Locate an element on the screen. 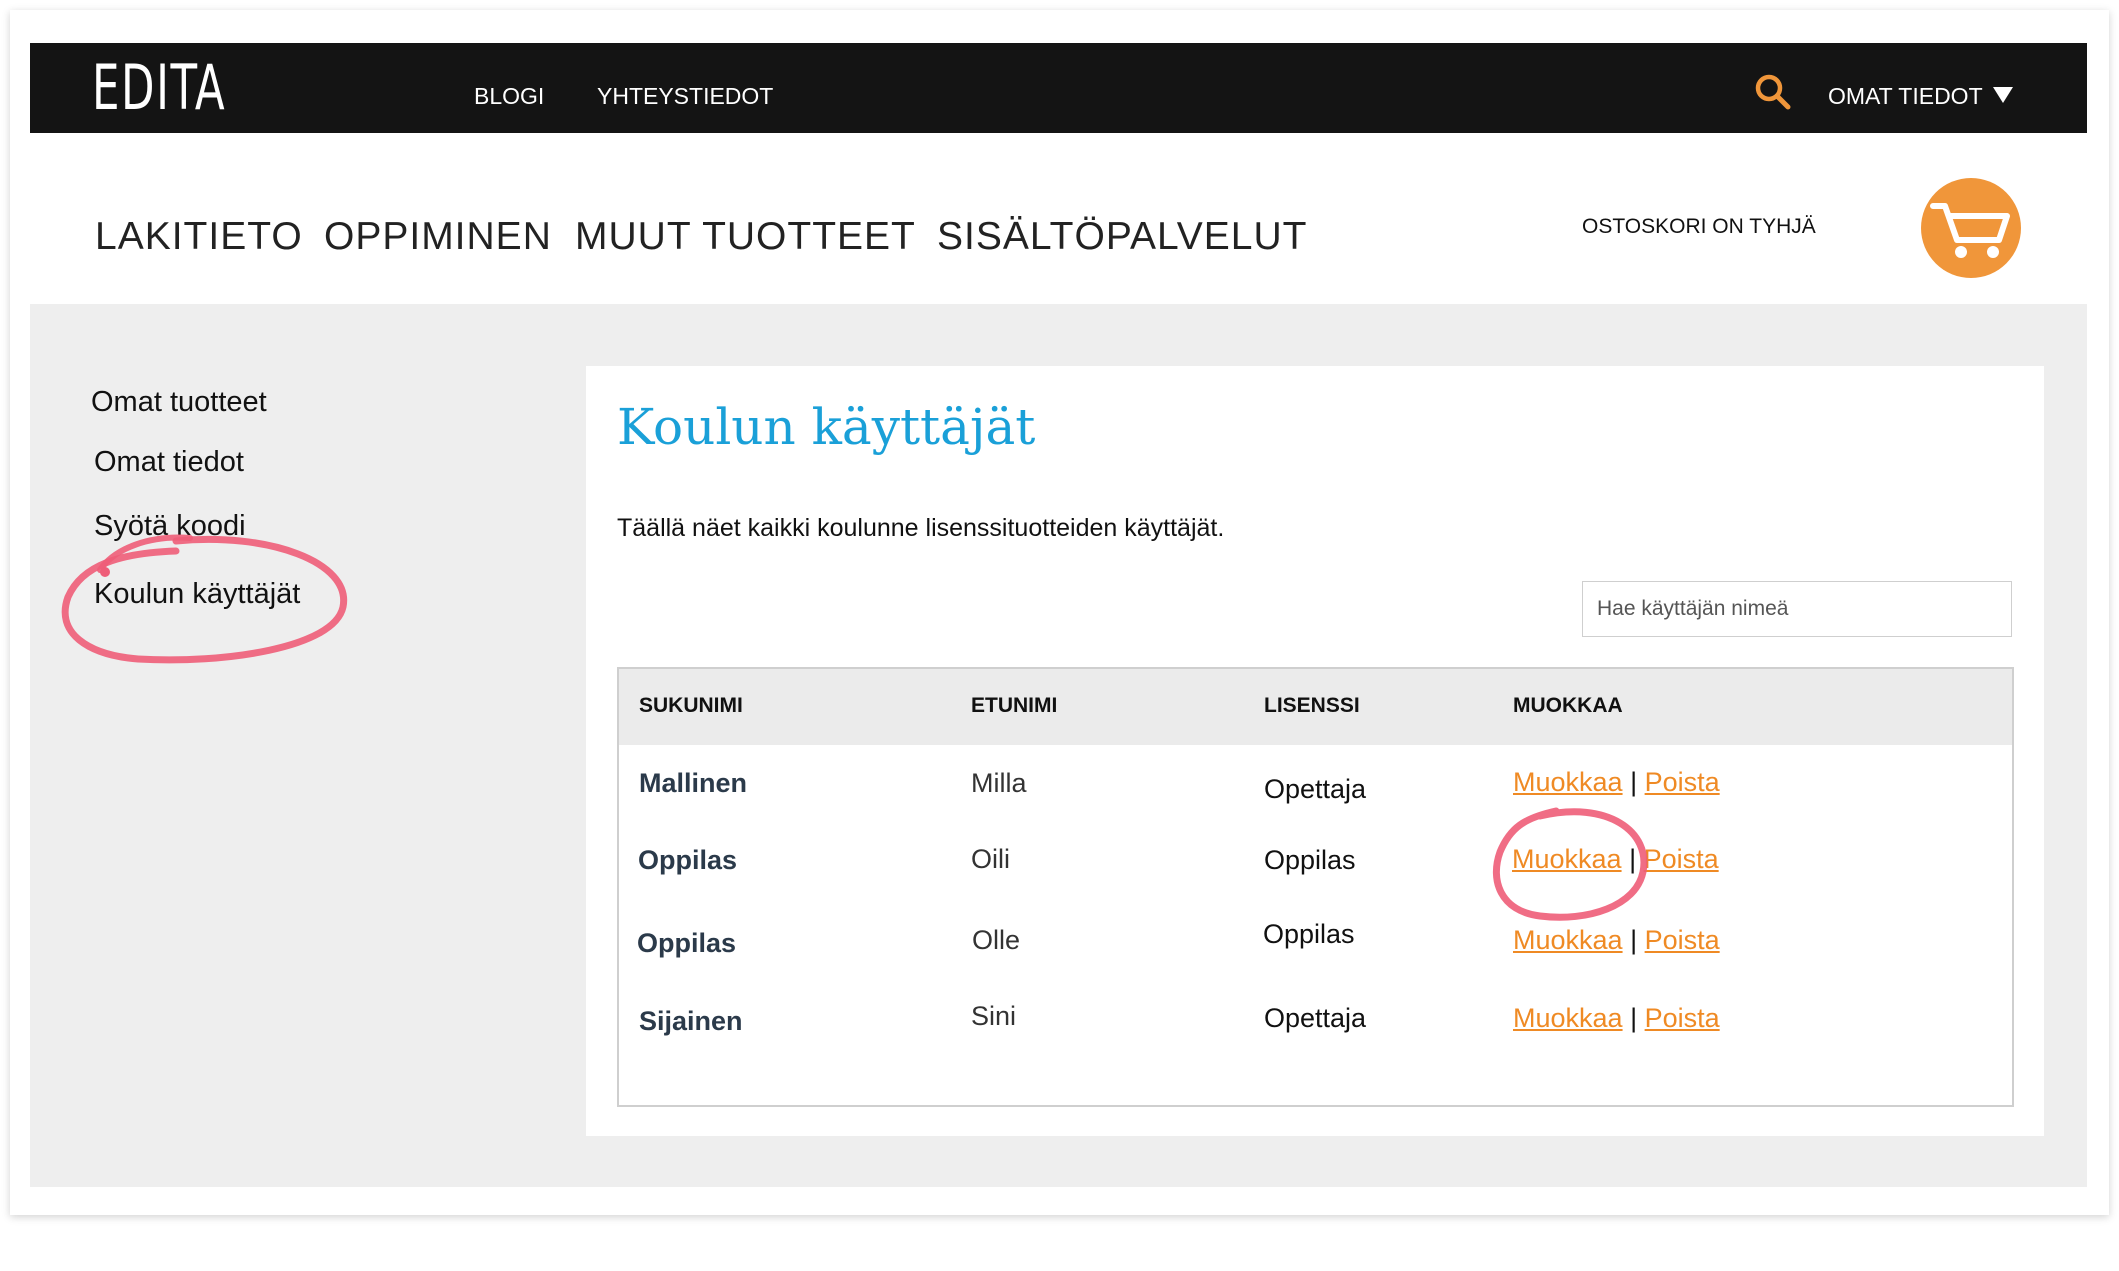 The image size is (2119, 1271). sidebar-item-koulun-kayttajat: Koulun käyttäjät is located at coordinates (197, 594).